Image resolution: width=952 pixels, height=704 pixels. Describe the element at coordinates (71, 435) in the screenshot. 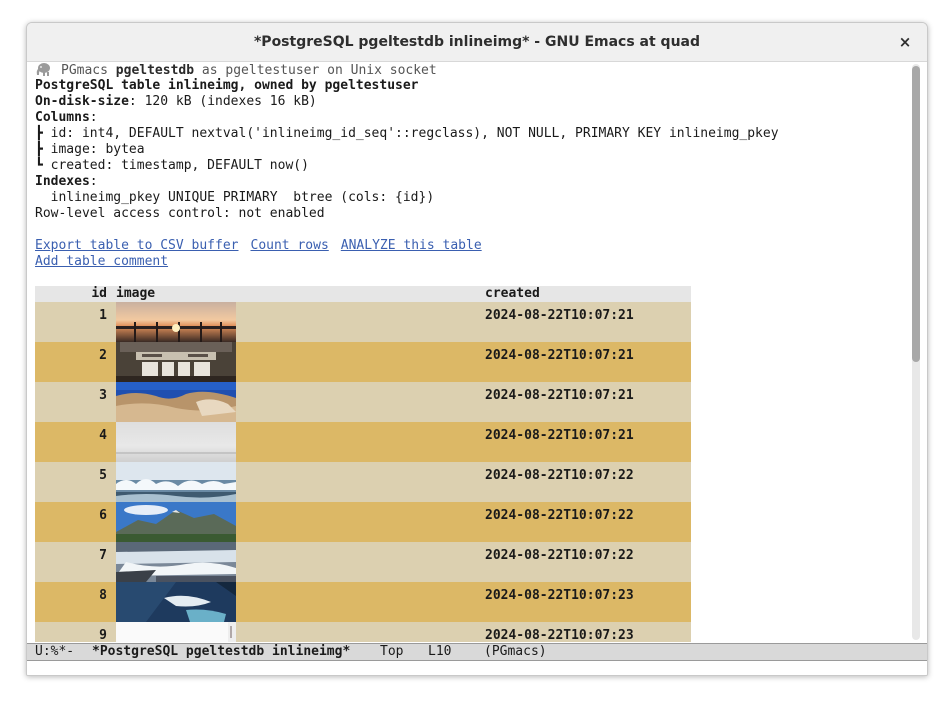

I see `cell-id: 4` at that location.